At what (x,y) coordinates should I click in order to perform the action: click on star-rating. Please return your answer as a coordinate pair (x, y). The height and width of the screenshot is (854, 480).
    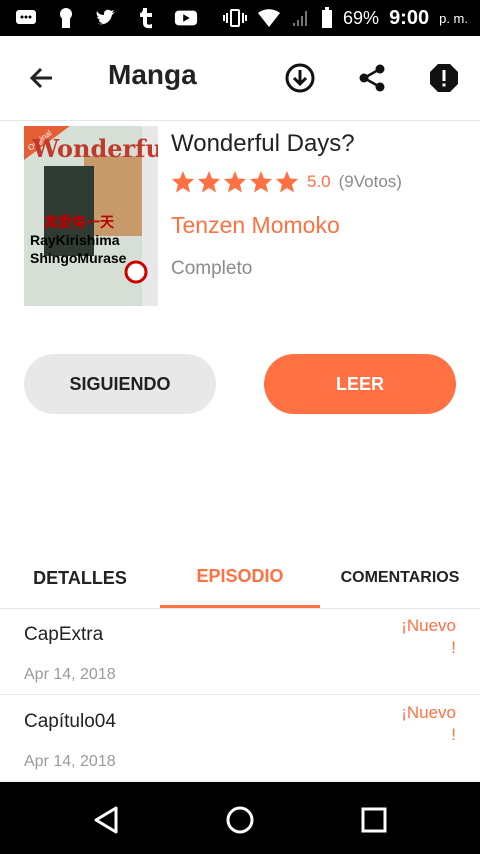
    Looking at the image, I should click on (235, 182).